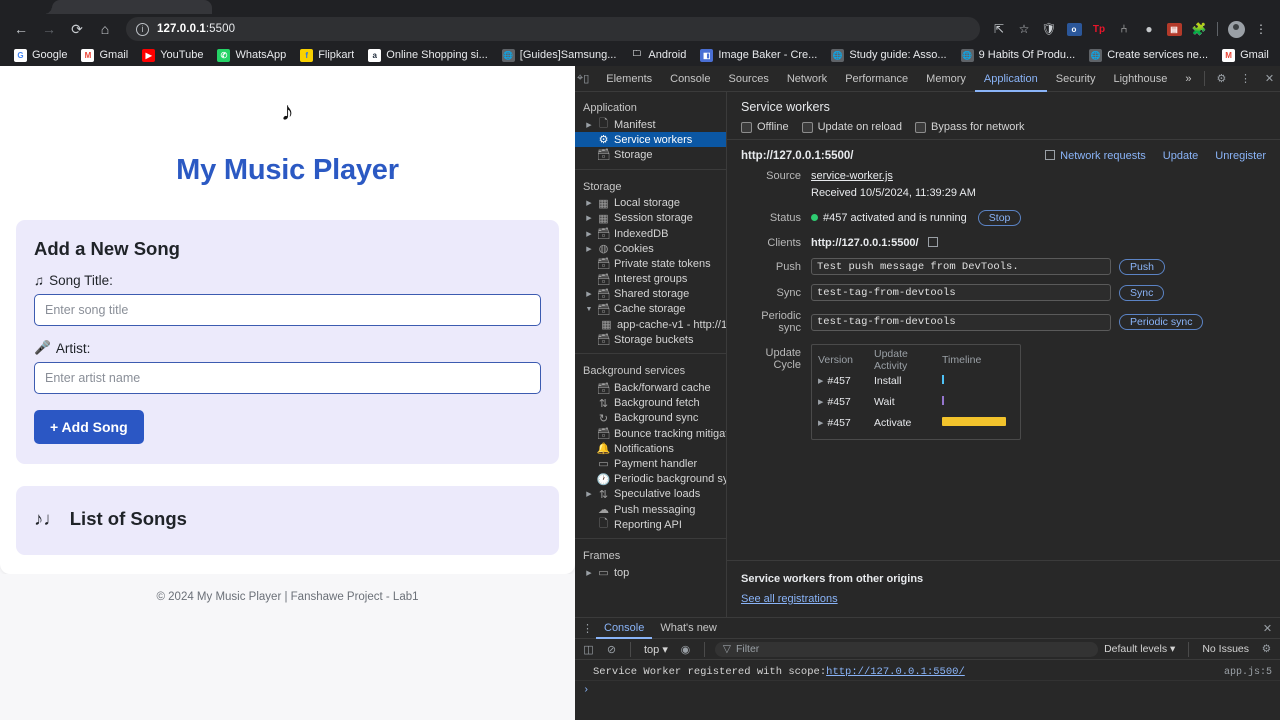  I want to click on photos-icon: ▤, so click(1174, 29).